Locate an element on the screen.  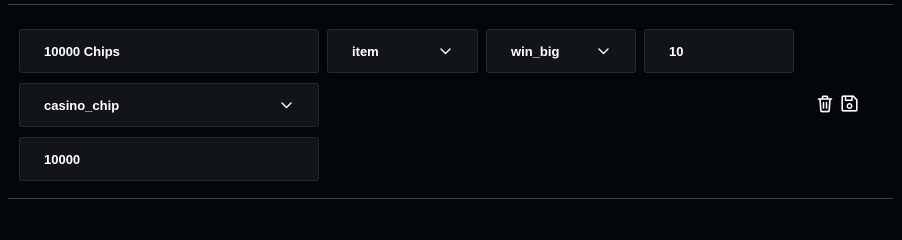
delete-button is located at coordinates (825, 106).